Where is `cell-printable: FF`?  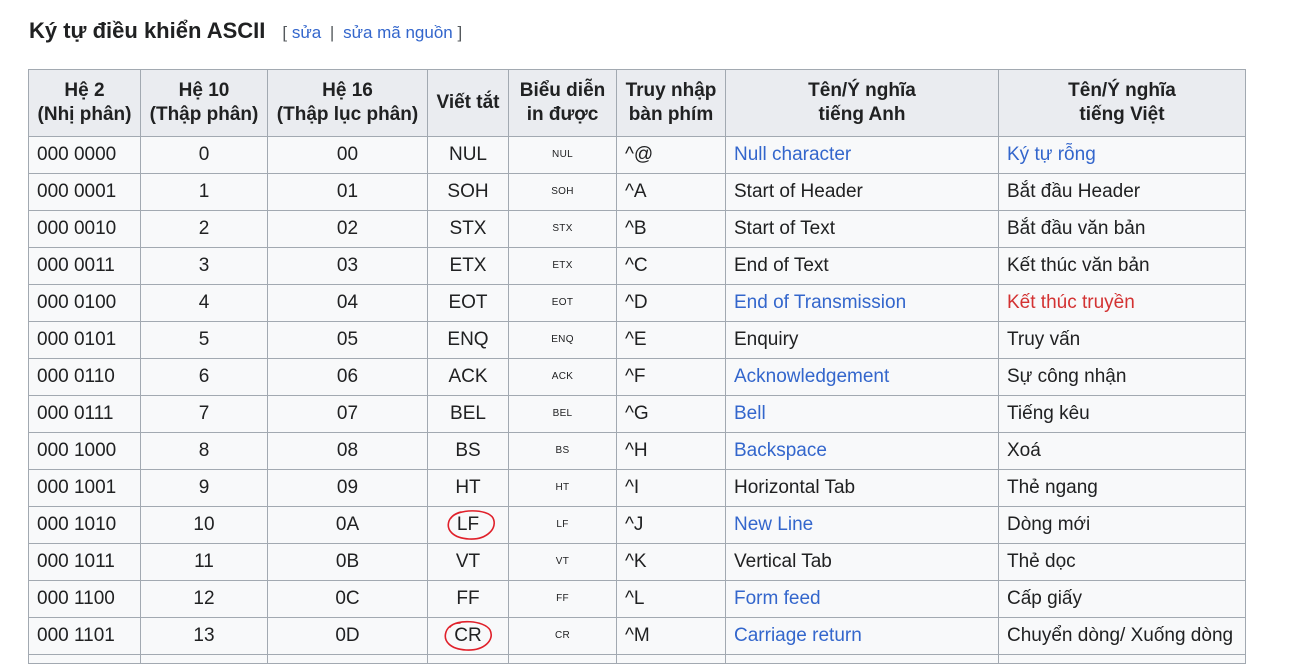 cell-printable: FF is located at coordinates (562, 599).